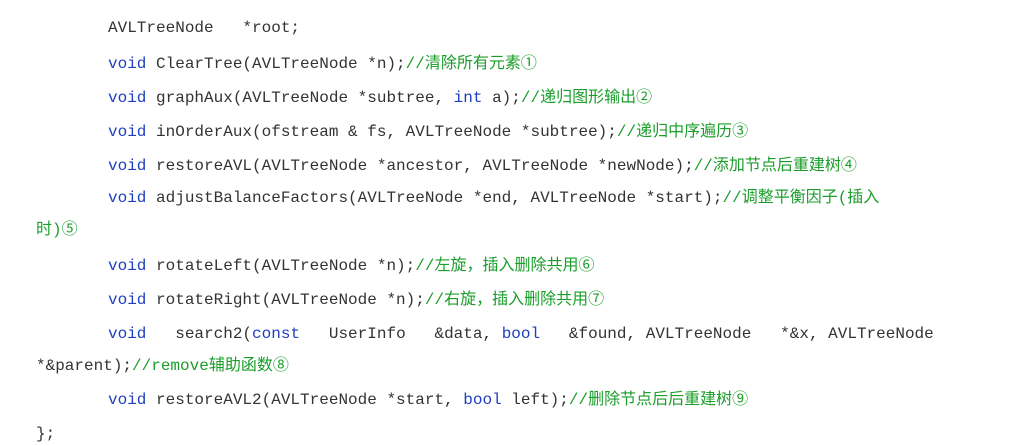  I want to click on code-comment: //右旋，插入删除共用⑦, so click(514, 300).